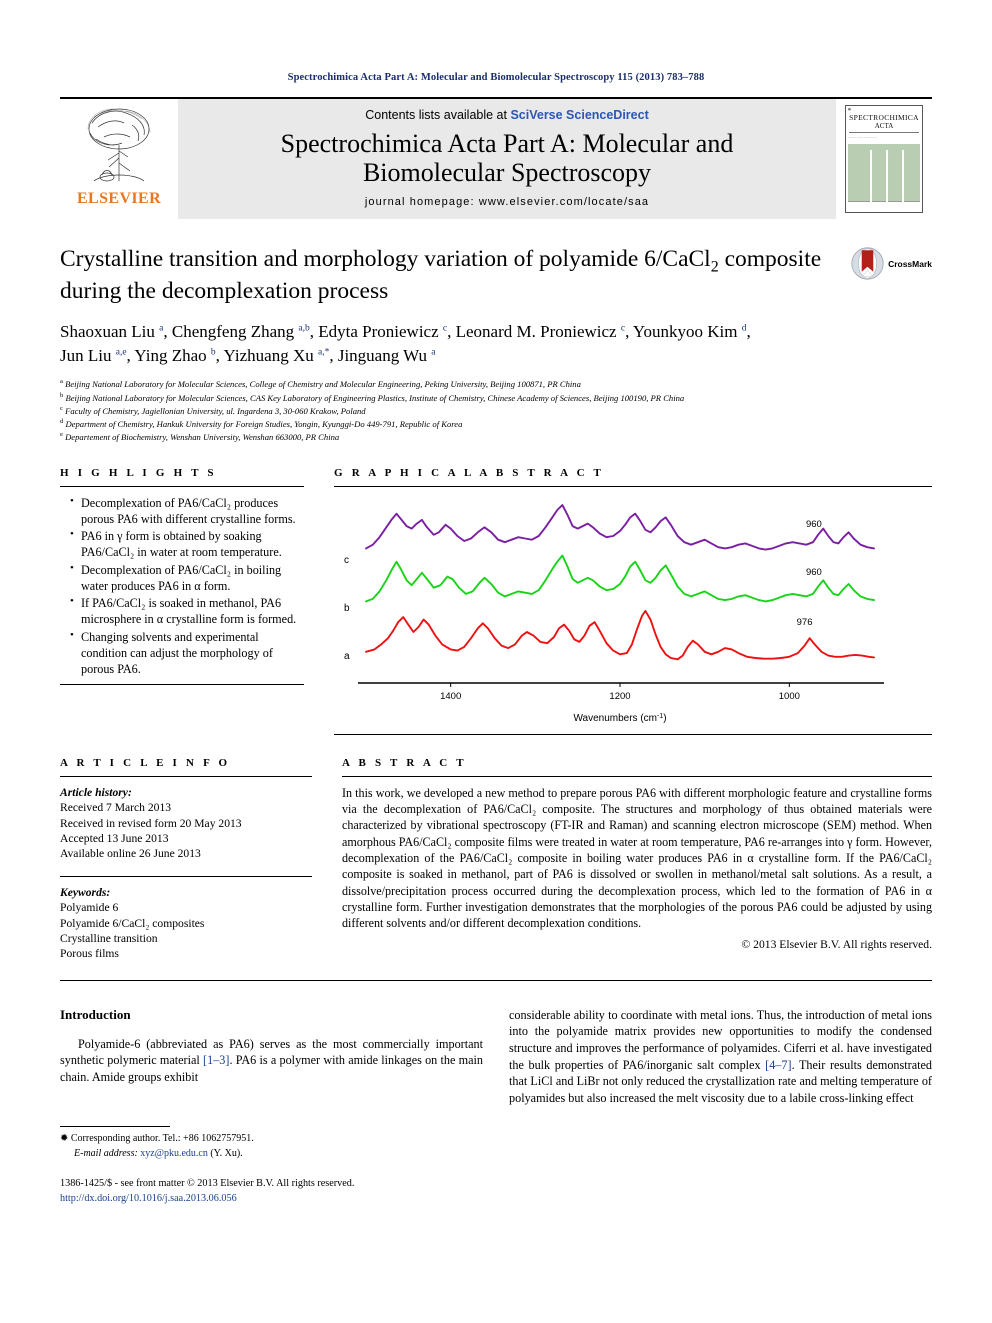 This screenshot has width=992, height=1323. Describe the element at coordinates (138, 472) in the screenshot. I see `highlights-heading: H I G H L I G H T S` at that location.